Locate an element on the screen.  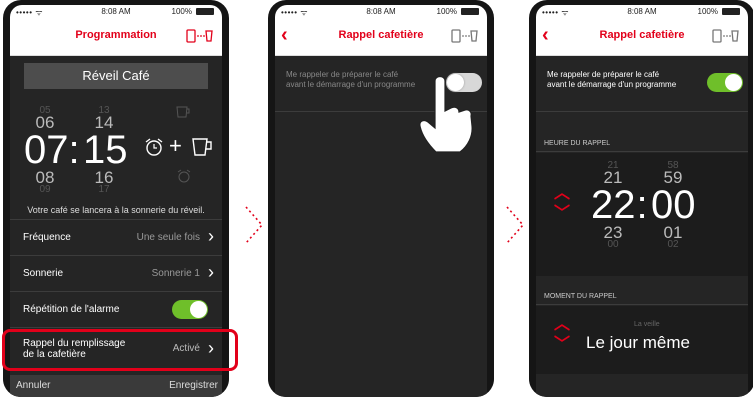
alarm-name-banner: Réveil Café is located at coordinates (116, 76).